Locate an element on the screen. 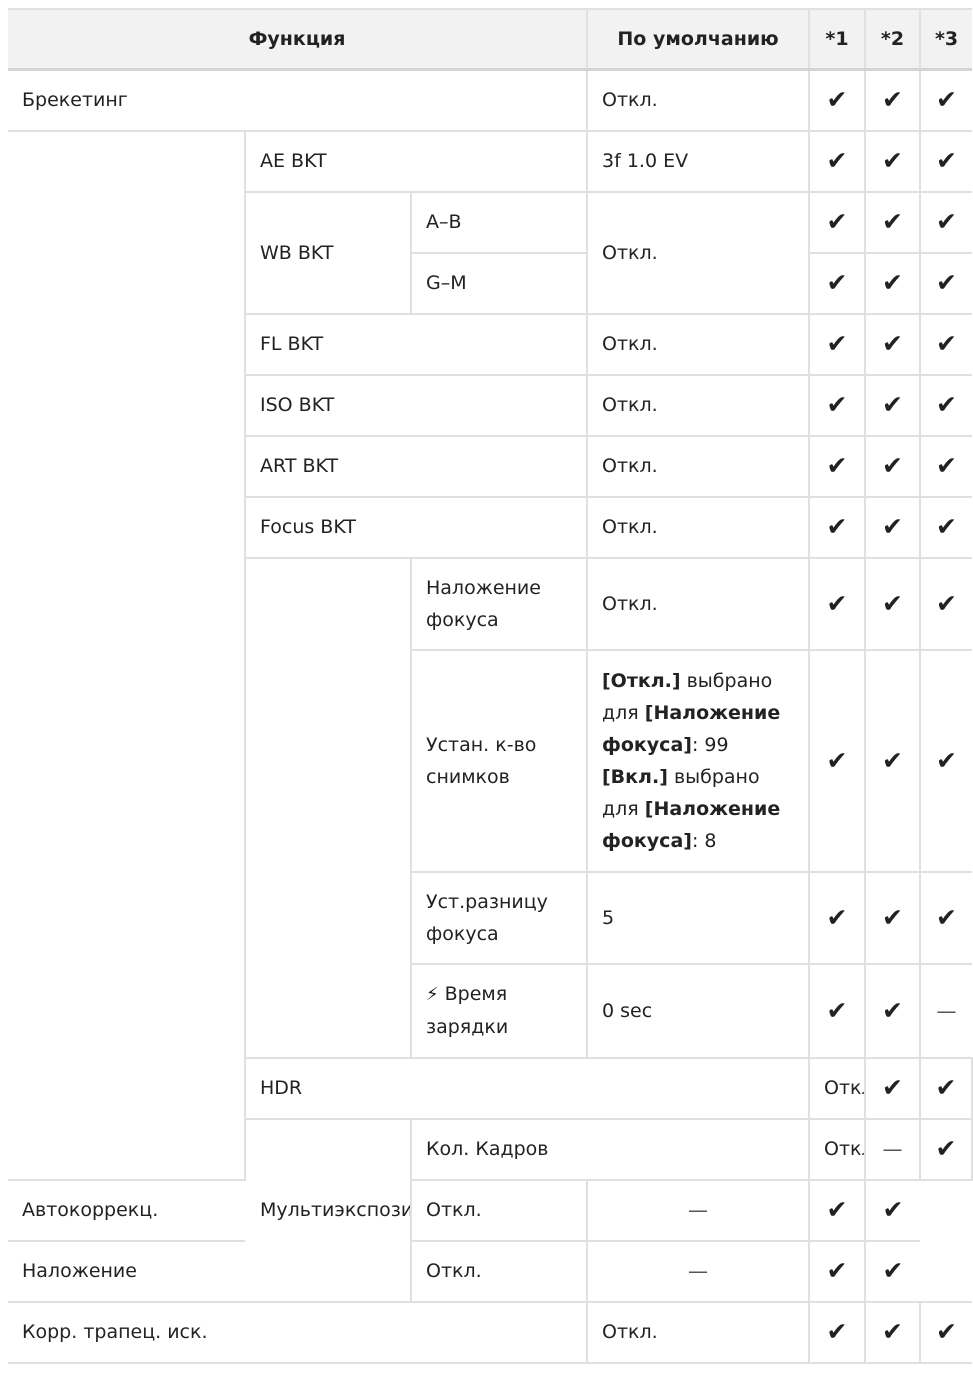 The height and width of the screenshot is (1399, 973). on-label: [Вкл.] is located at coordinates (635, 776).